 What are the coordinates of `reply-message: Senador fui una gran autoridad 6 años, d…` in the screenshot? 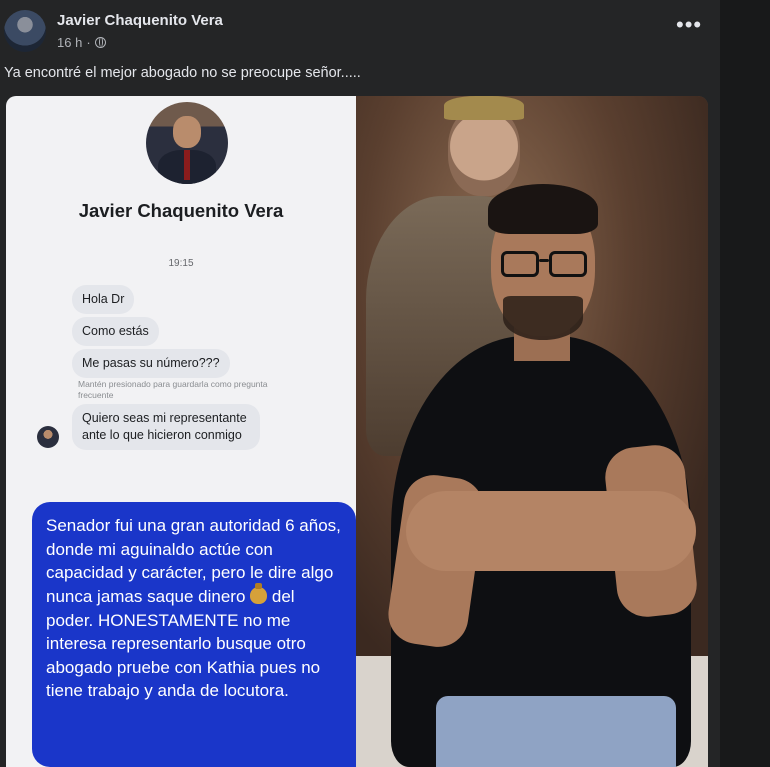 It's located at (194, 634).